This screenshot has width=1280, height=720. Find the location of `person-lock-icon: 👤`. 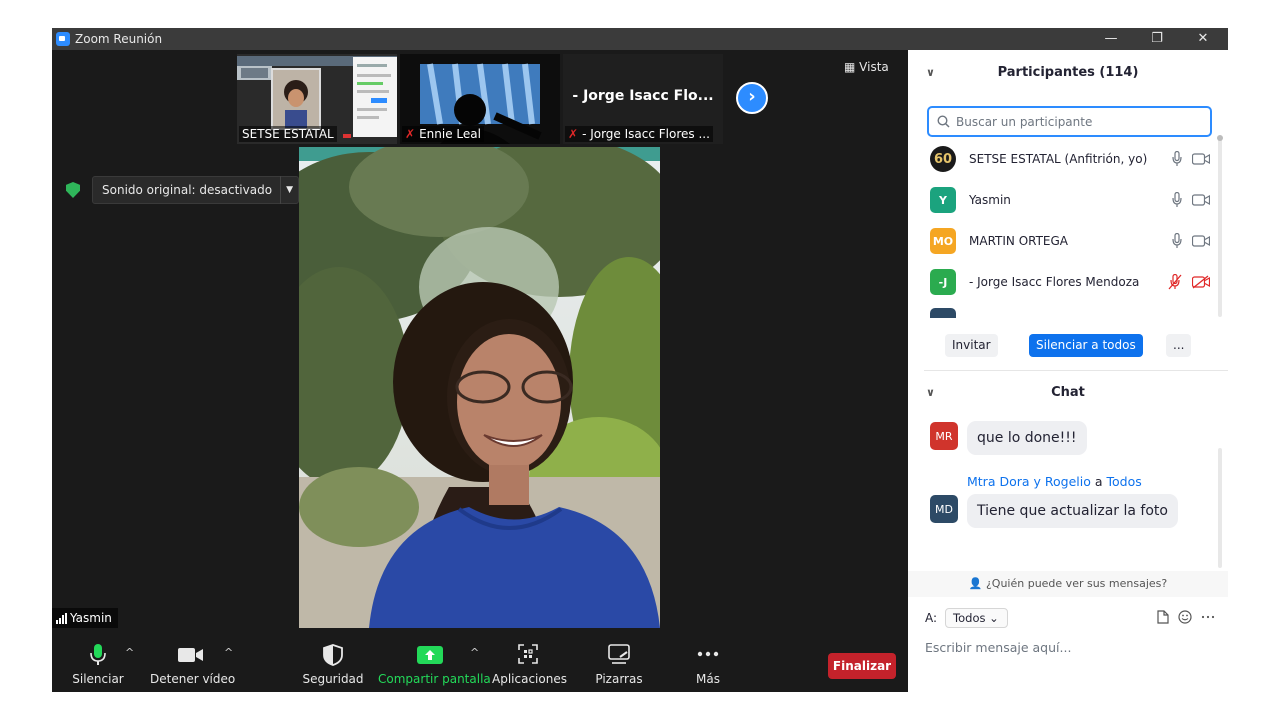

person-lock-icon: 👤 is located at coordinates (975, 583).